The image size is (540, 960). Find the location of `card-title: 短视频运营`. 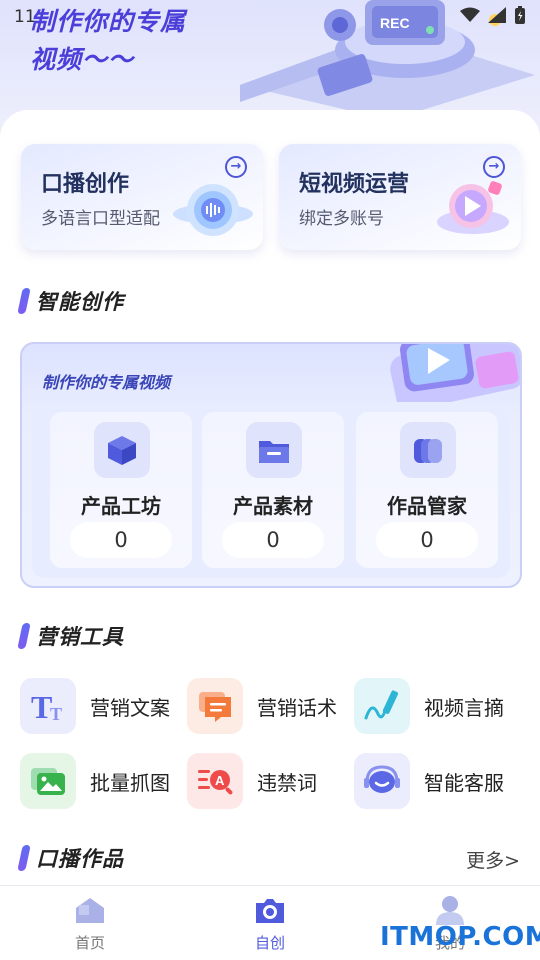

card-title: 短视频运营 is located at coordinates (354, 184).